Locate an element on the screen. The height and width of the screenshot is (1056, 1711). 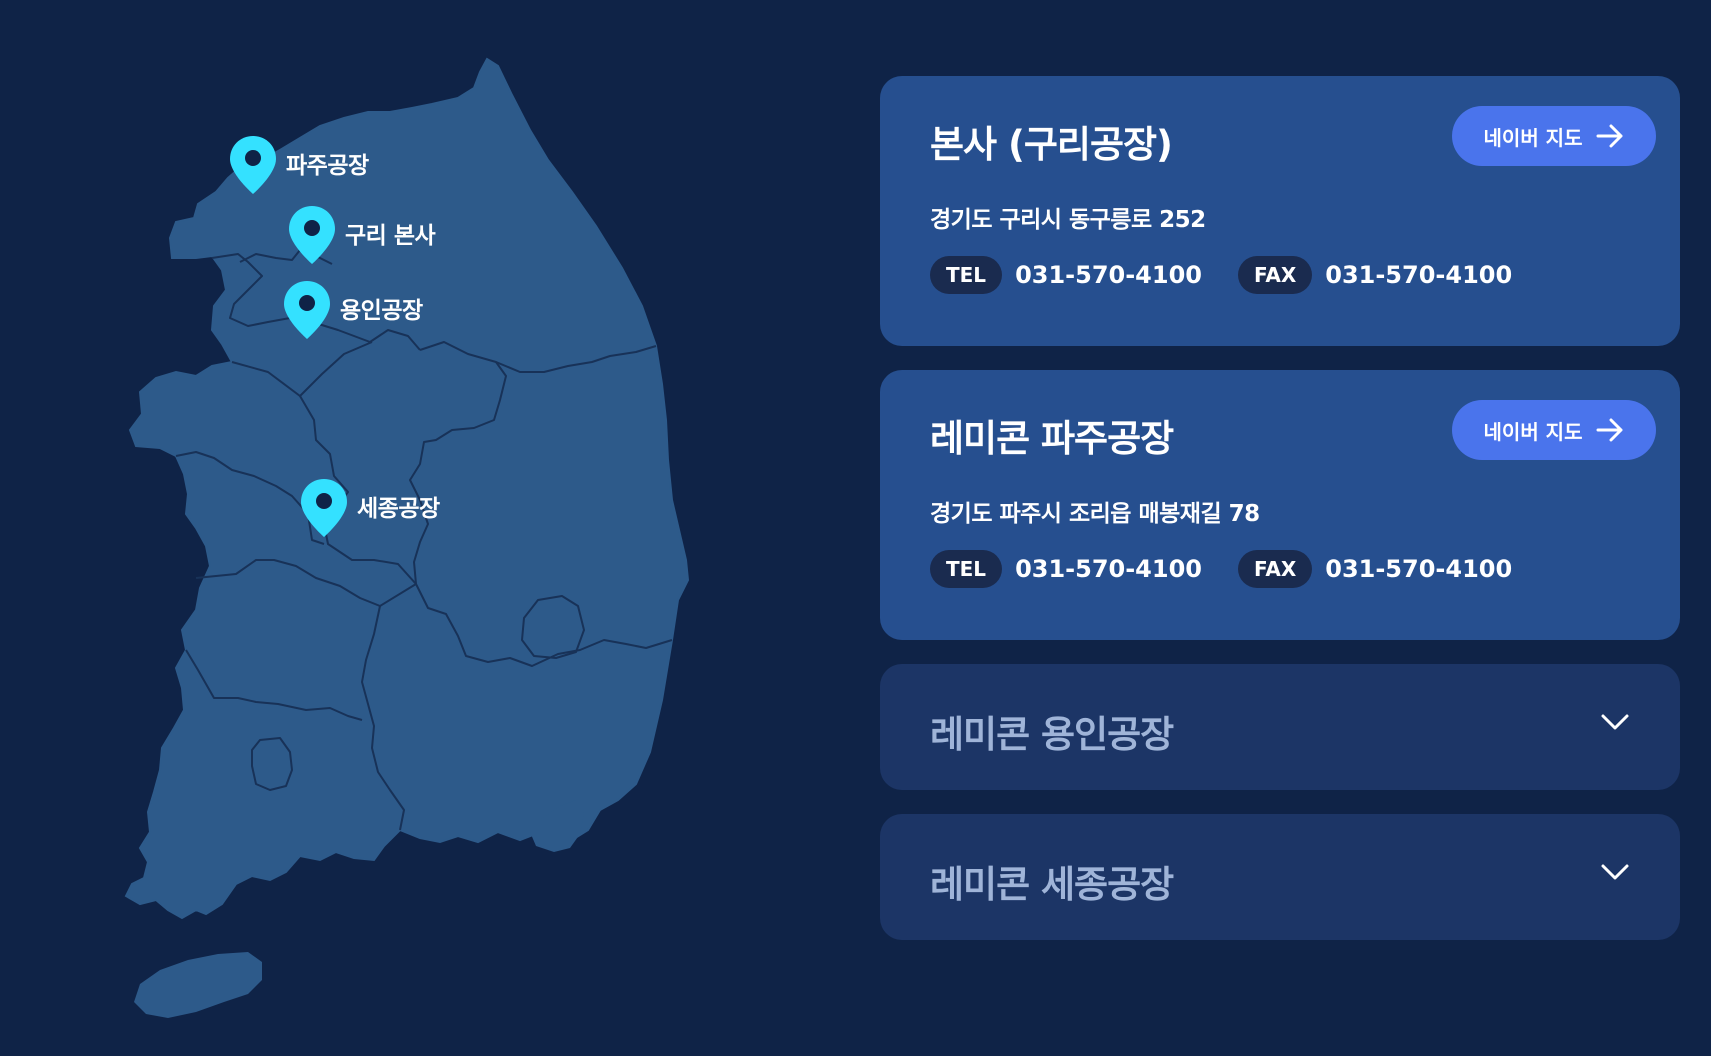
pin-paju: 파주공장 is located at coordinates (298, 165).